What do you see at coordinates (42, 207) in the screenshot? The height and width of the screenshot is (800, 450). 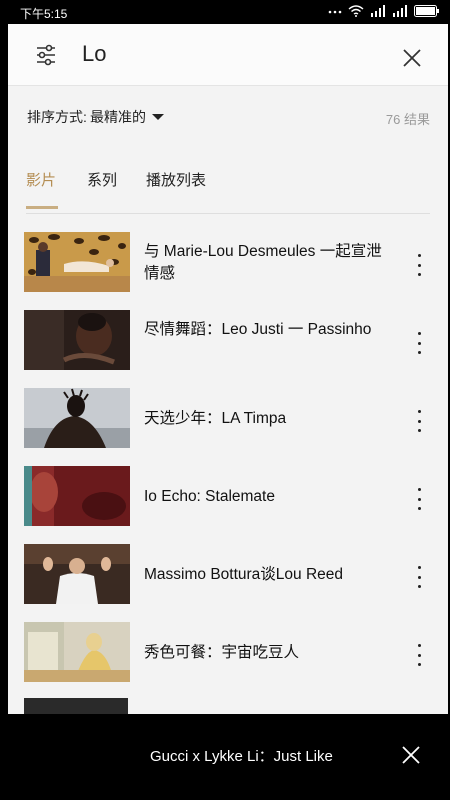 I see `active-tab-indicator` at bounding box center [42, 207].